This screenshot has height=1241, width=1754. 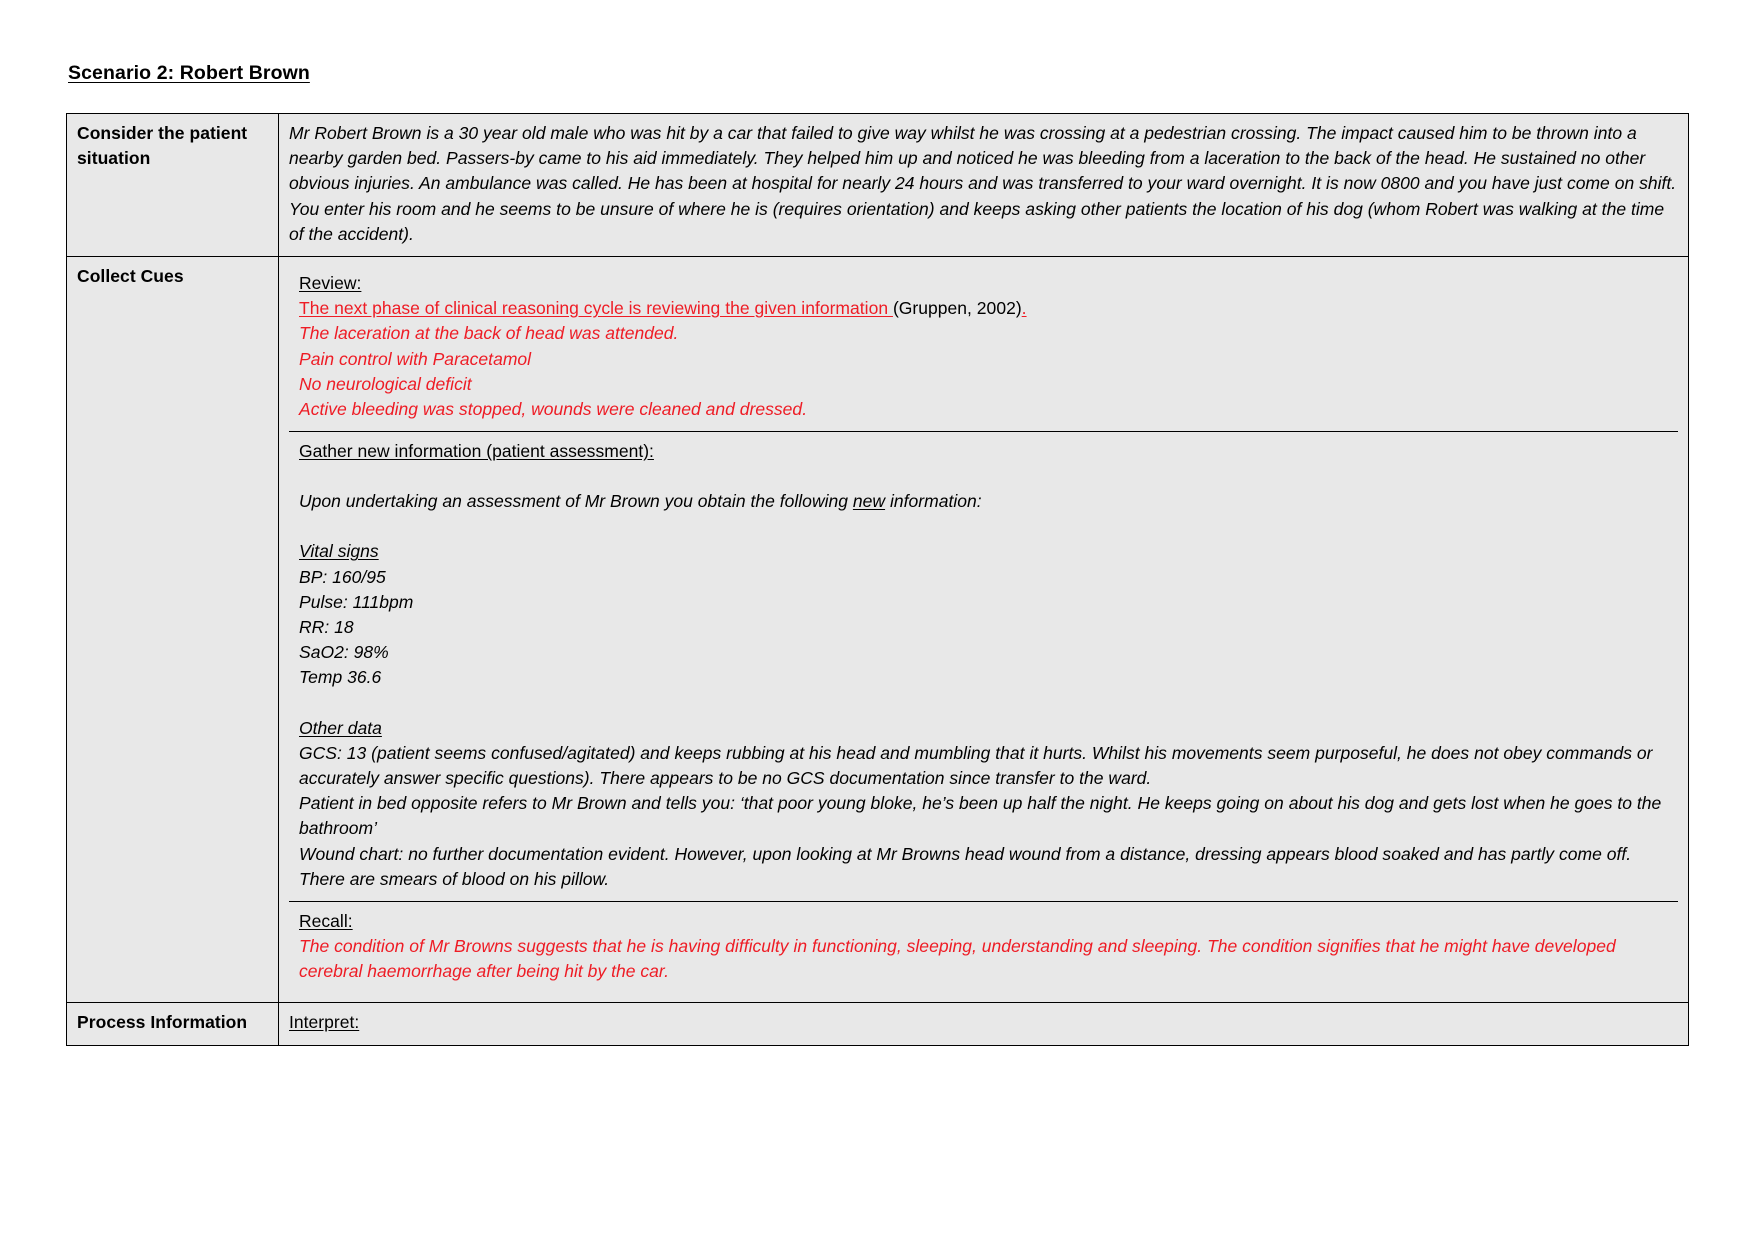 I want to click on stage-label-consider-the-patient-situation: Consider the patient situation, so click(x=162, y=145).